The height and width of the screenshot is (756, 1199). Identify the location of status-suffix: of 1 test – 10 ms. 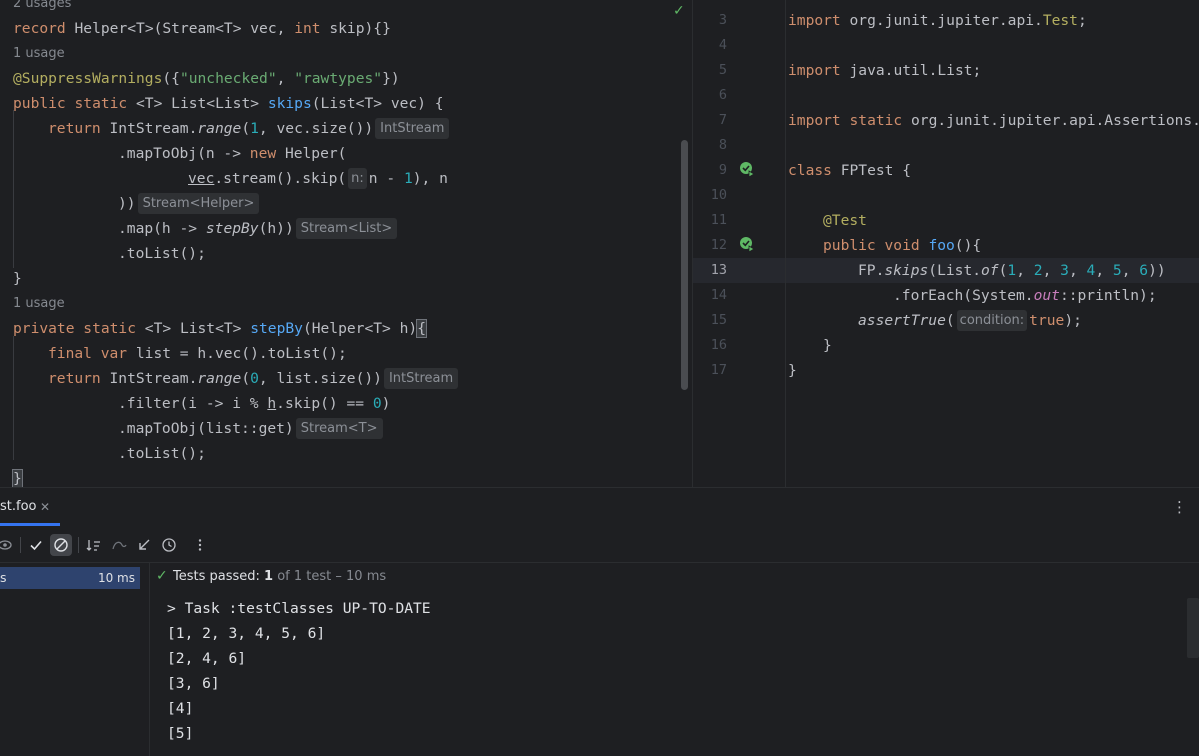
(330, 576).